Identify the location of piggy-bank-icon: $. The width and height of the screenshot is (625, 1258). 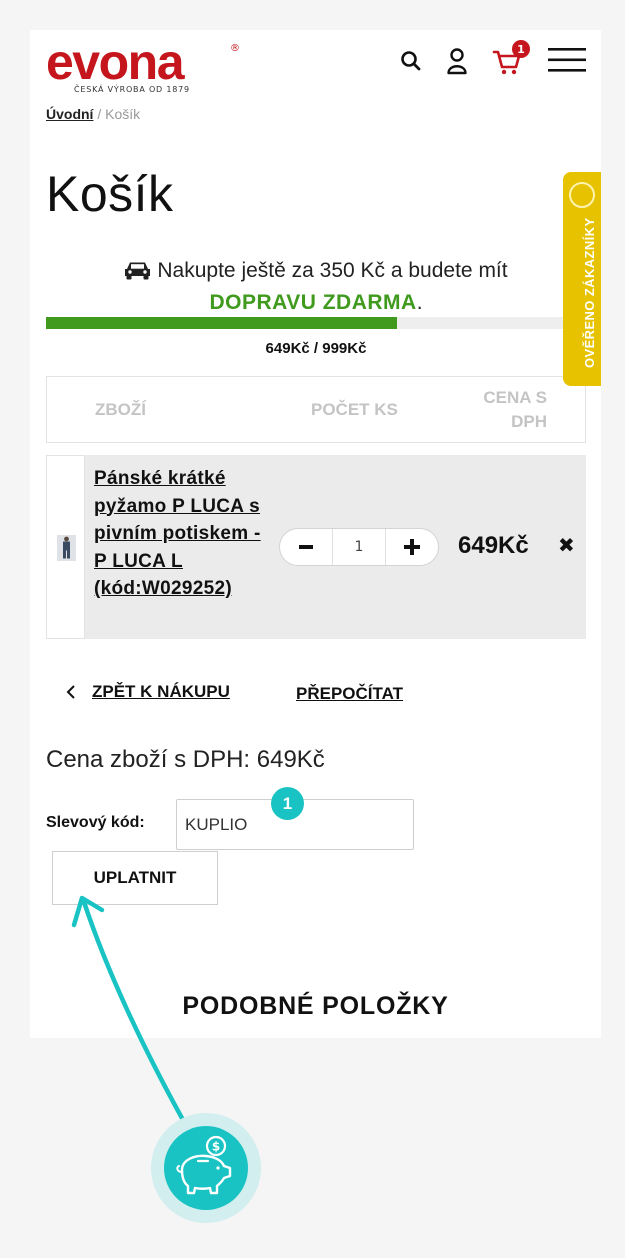
(204, 1165).